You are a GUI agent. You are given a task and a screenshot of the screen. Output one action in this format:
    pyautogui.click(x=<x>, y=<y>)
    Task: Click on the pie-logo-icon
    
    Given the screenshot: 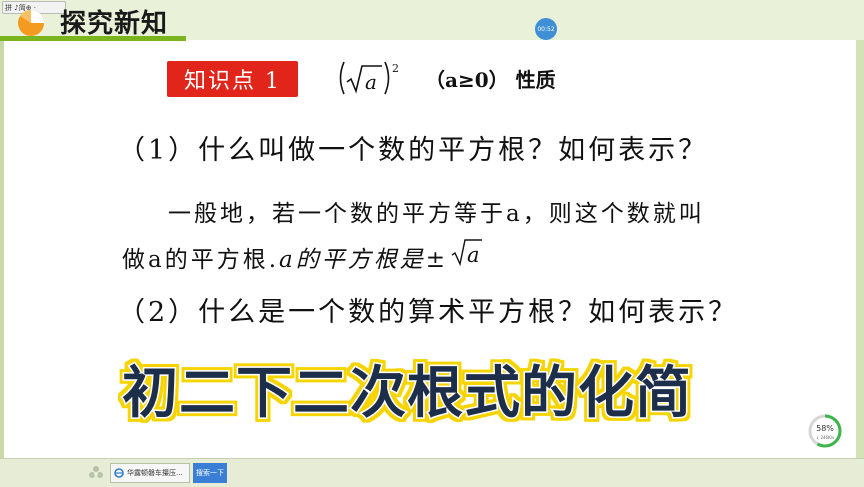 What is the action you would take?
    pyautogui.click(x=31, y=22)
    